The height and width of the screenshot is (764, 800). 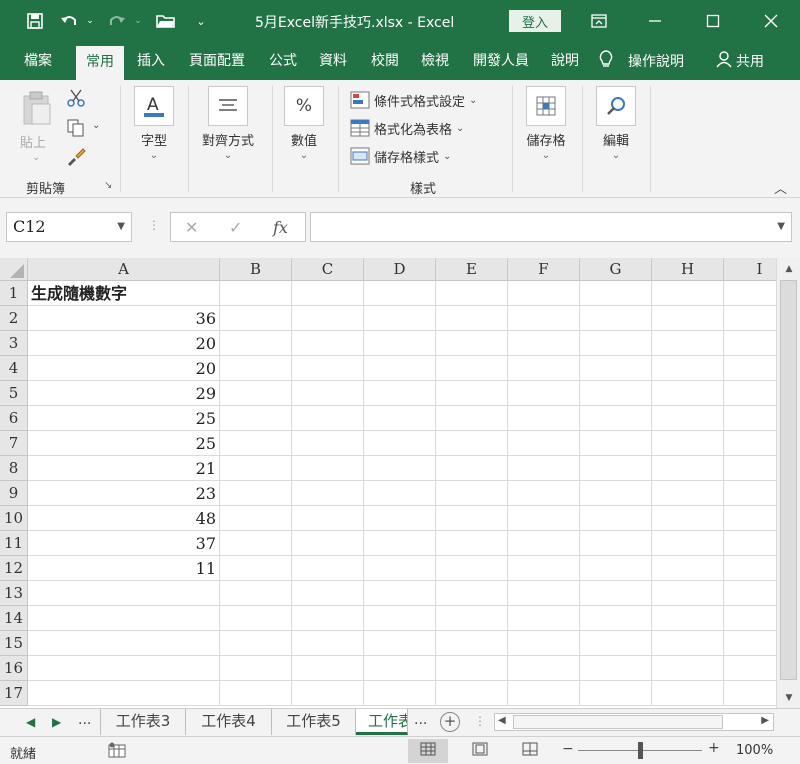 I want to click on cell-a7: 25, so click(x=124, y=443).